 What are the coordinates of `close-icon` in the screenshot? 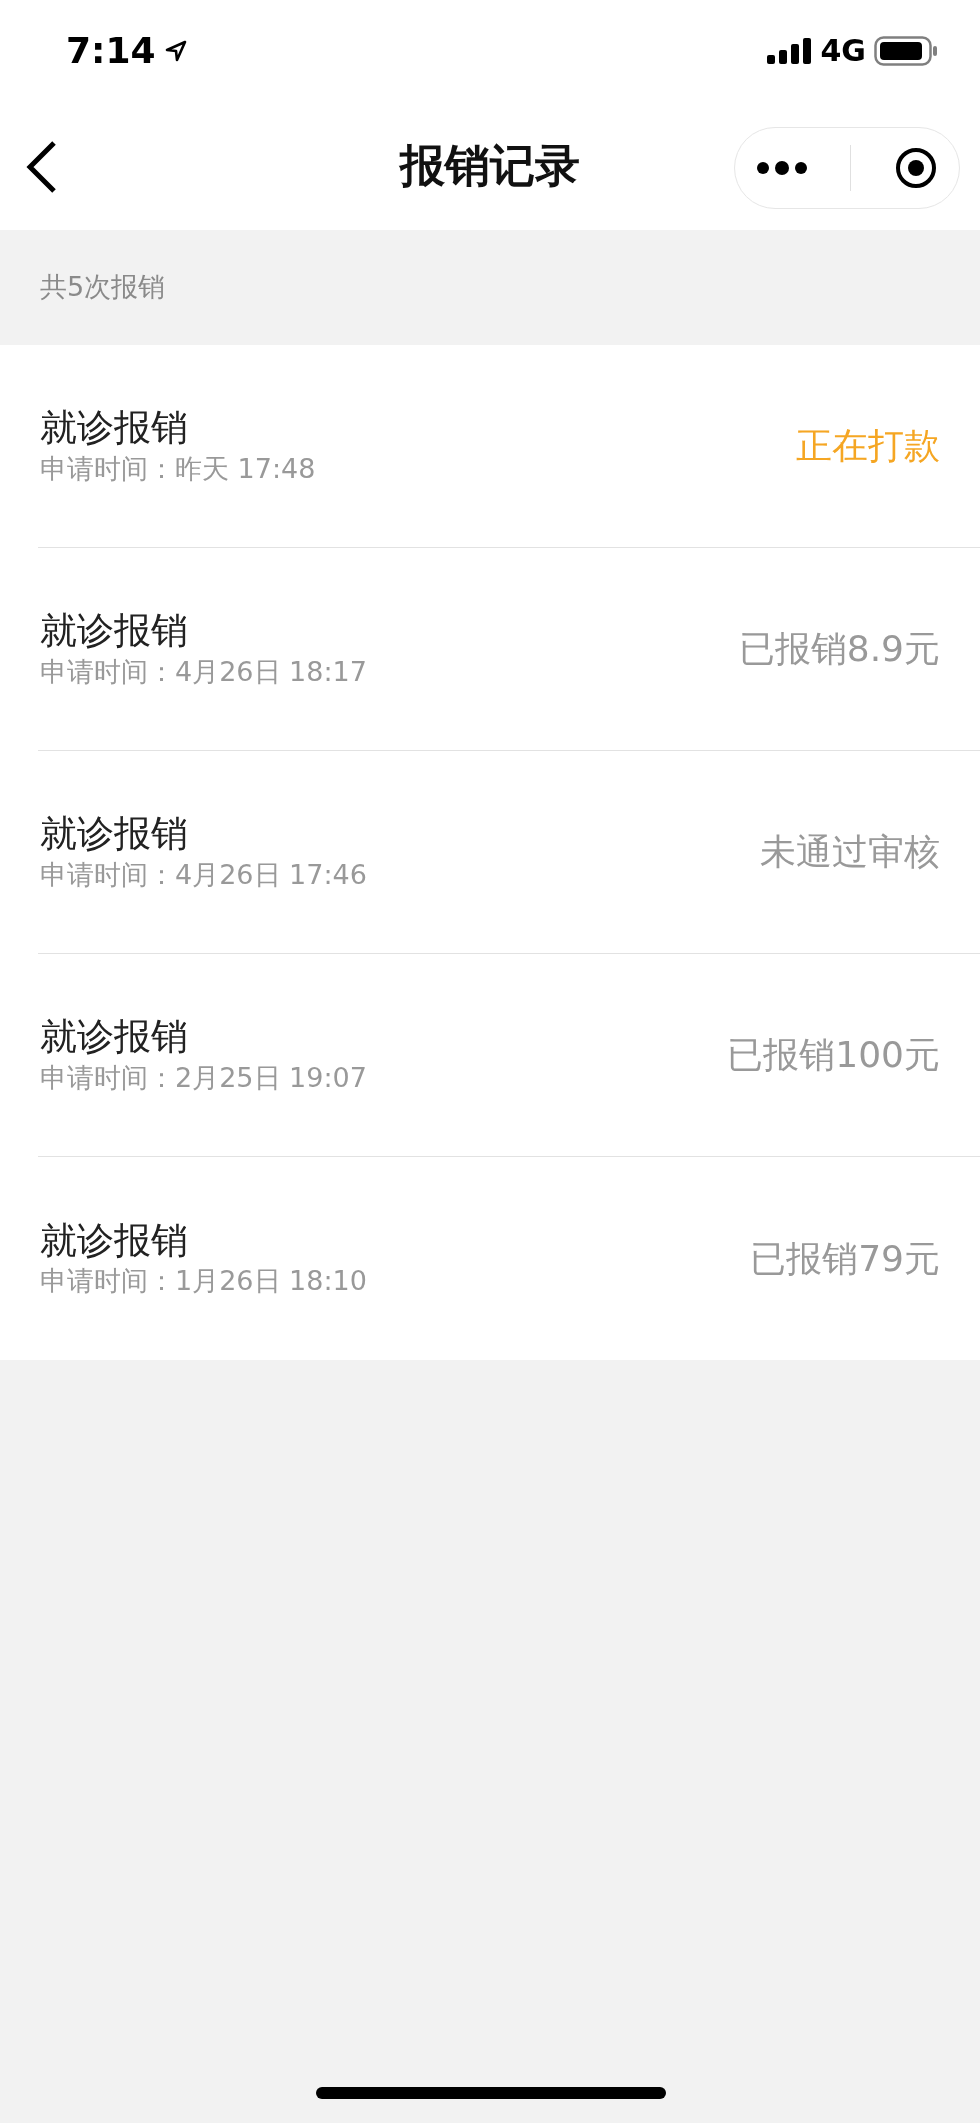 It's located at (915, 168).